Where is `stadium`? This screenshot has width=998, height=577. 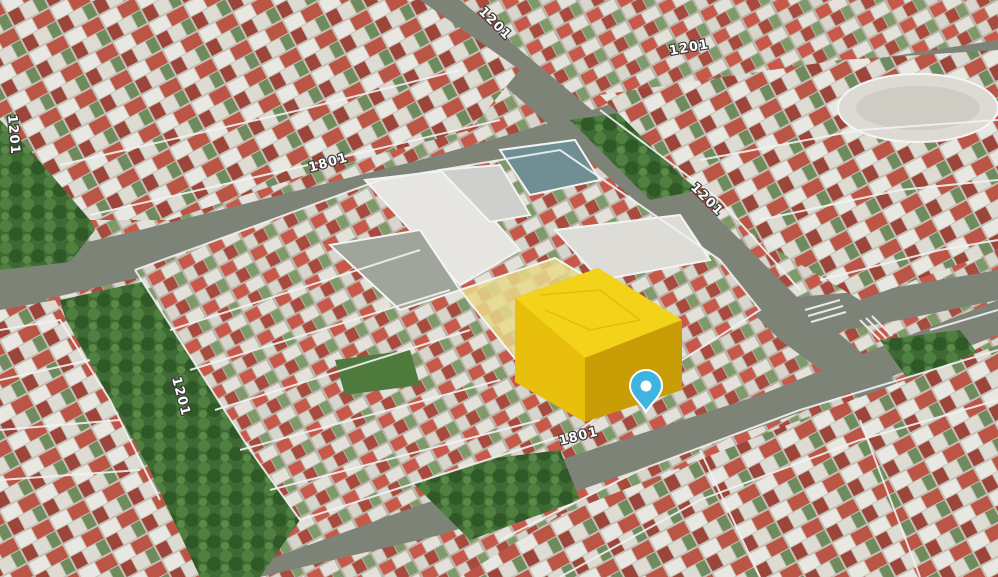 stadium is located at coordinates (917, 108).